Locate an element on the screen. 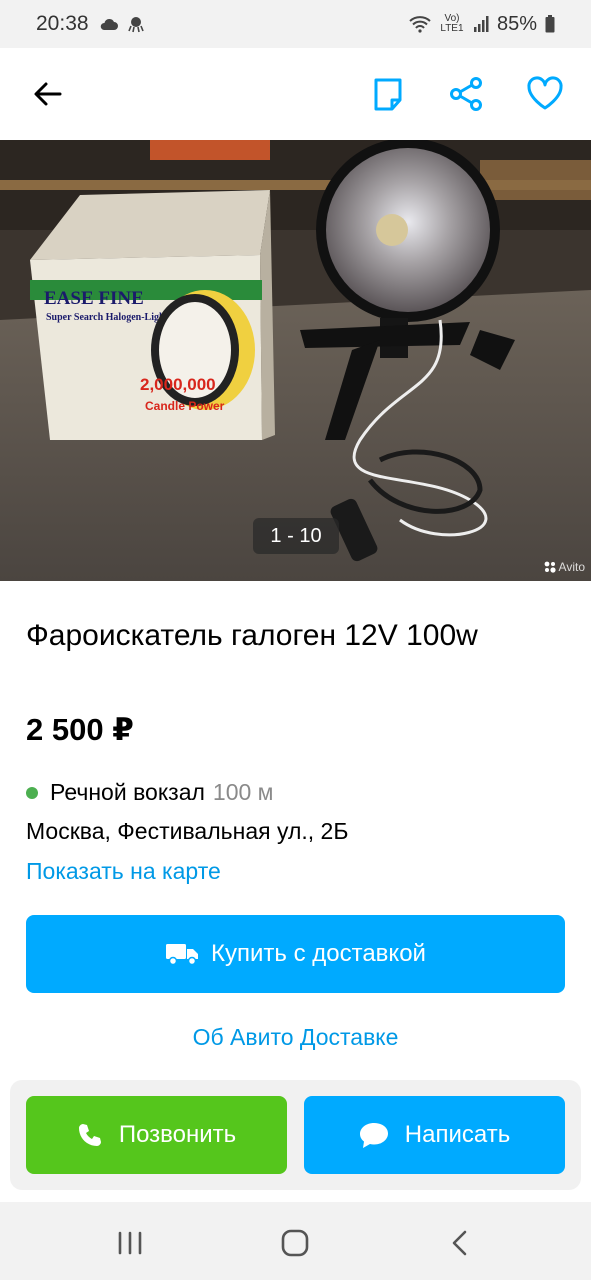  call-button: Позвонить is located at coordinates (156, 1135).